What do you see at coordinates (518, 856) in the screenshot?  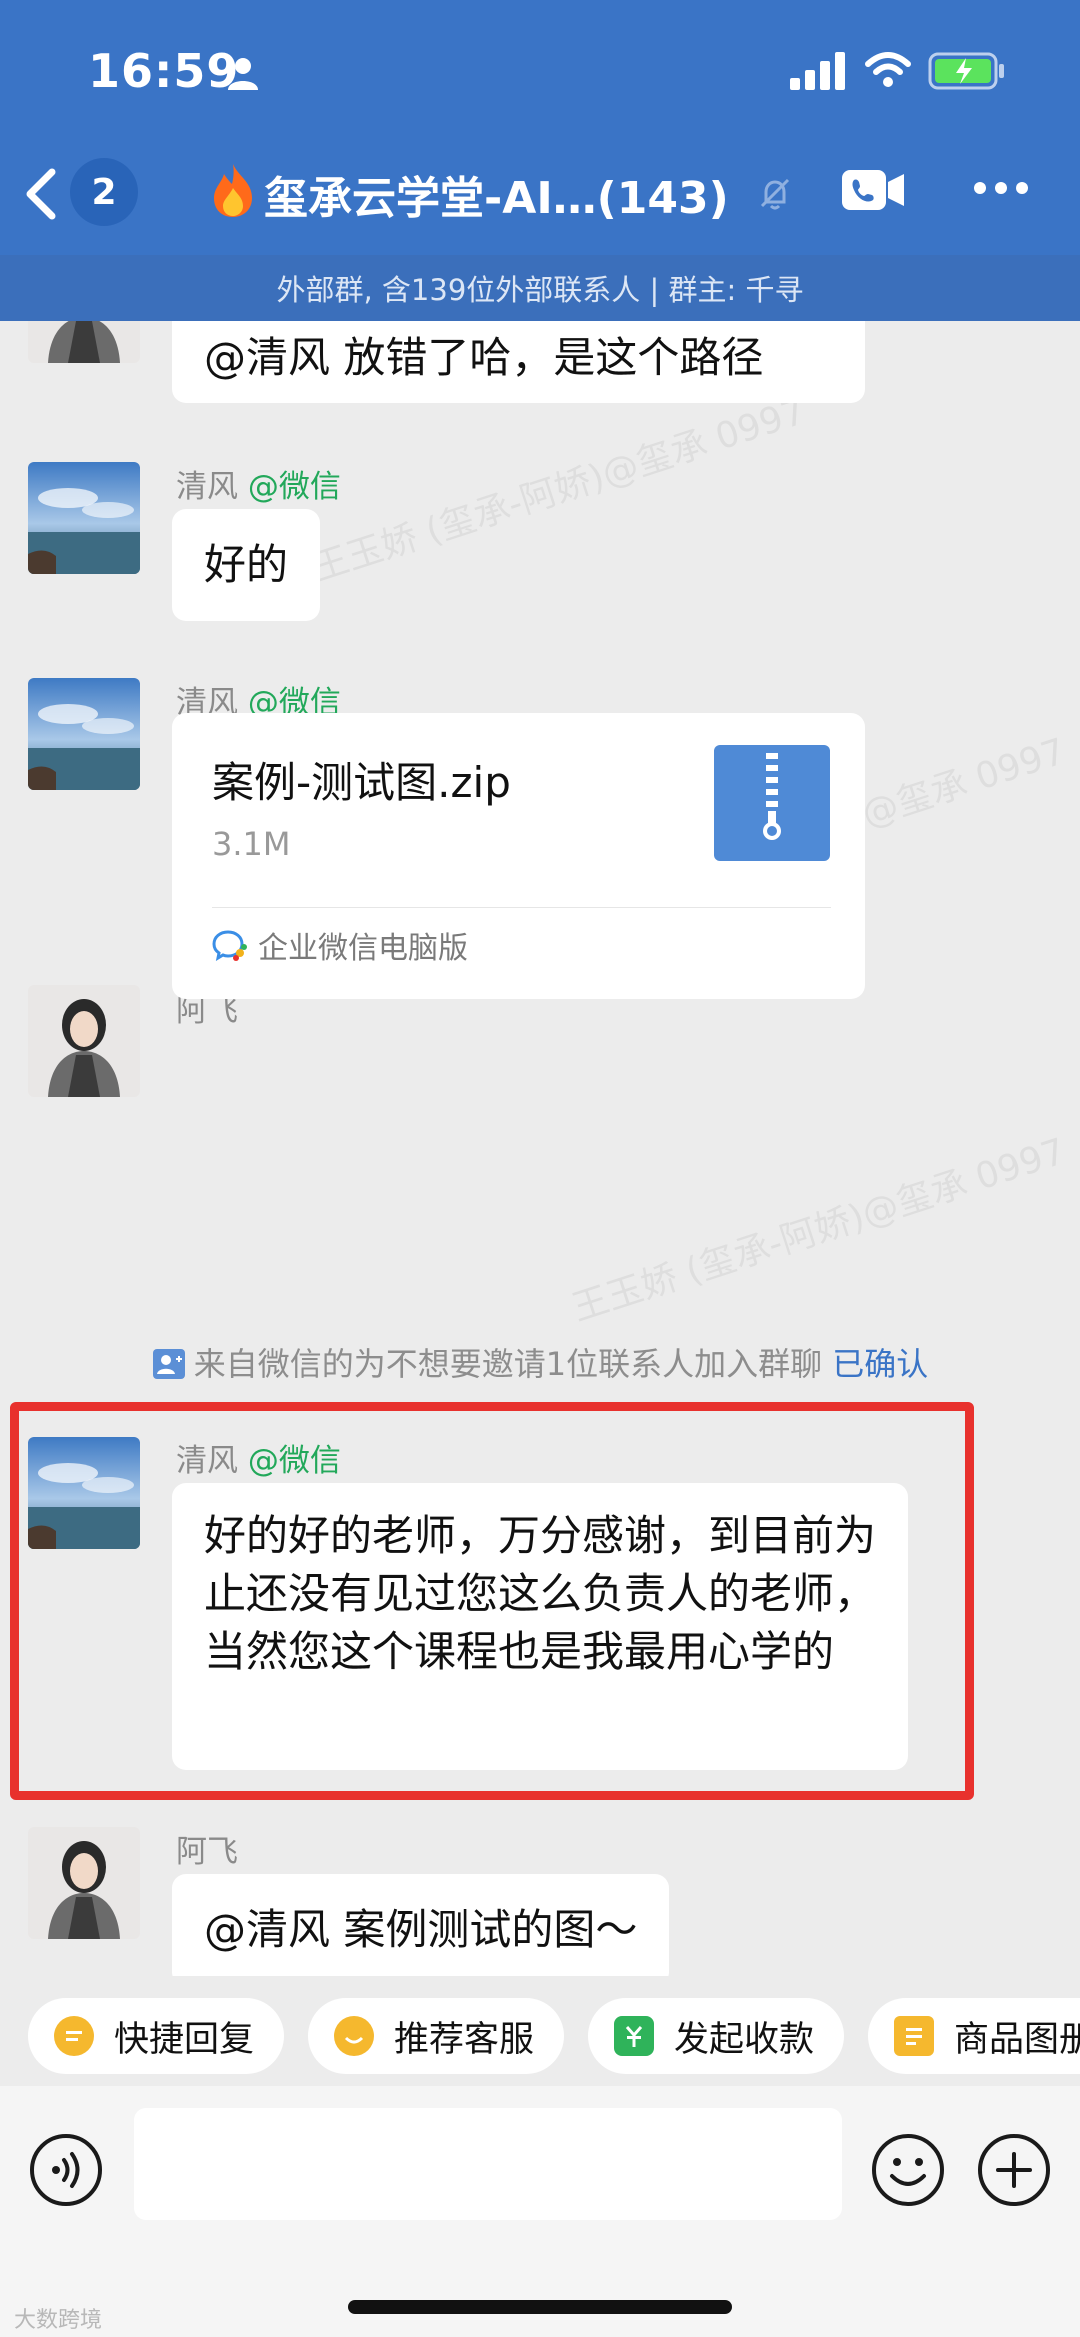 I see `file-message-card: 案例-测试图.zip 3.1M 企业微信电脑版` at bounding box center [518, 856].